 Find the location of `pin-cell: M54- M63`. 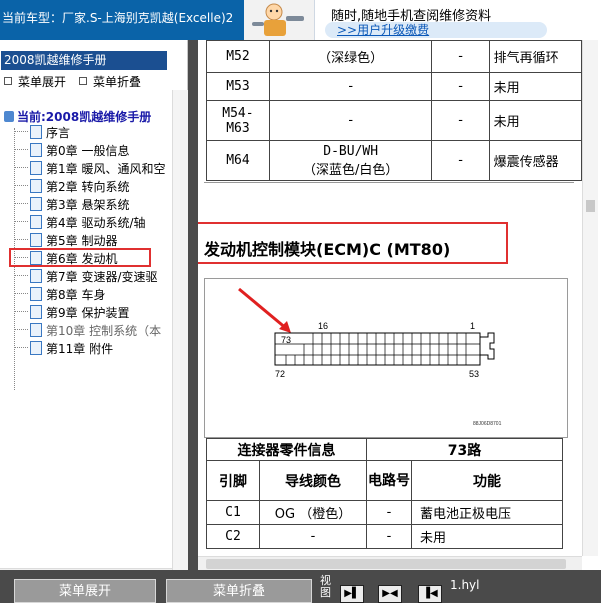

pin-cell: M54- M63 is located at coordinates (238, 120).